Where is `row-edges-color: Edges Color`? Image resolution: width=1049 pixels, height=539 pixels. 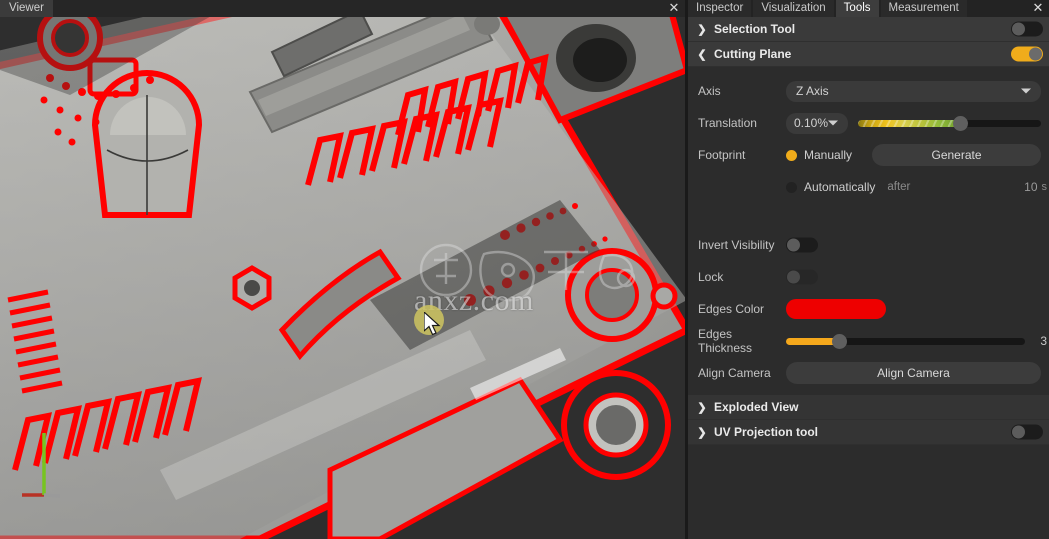
row-edges-color: Edges Color is located at coordinates (868, 309).